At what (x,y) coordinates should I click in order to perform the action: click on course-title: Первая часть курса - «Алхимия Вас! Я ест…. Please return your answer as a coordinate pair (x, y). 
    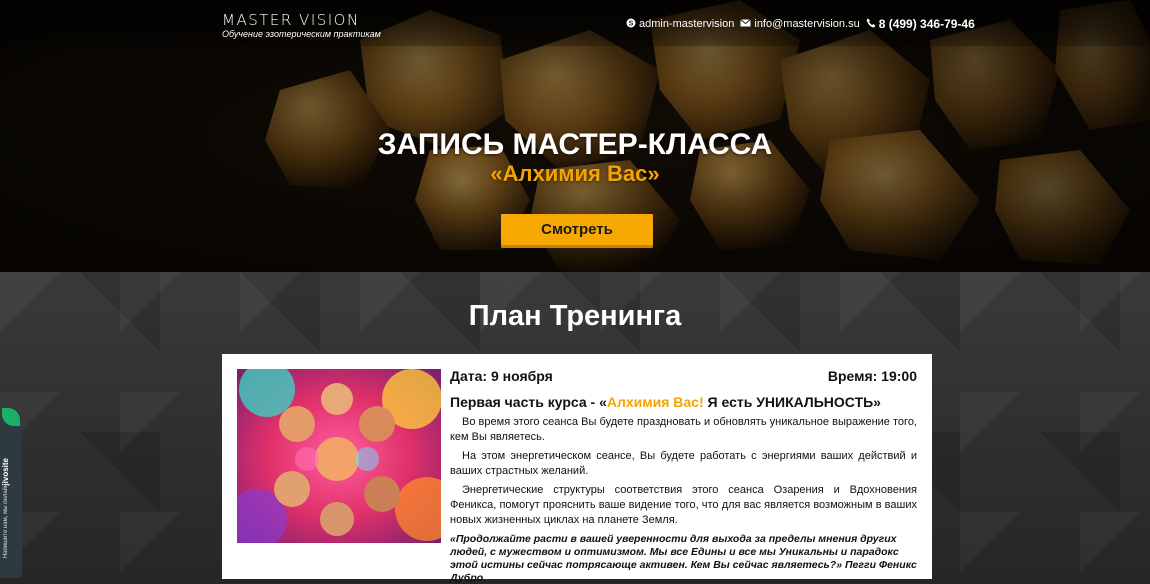
    Looking at the image, I should click on (683, 402).